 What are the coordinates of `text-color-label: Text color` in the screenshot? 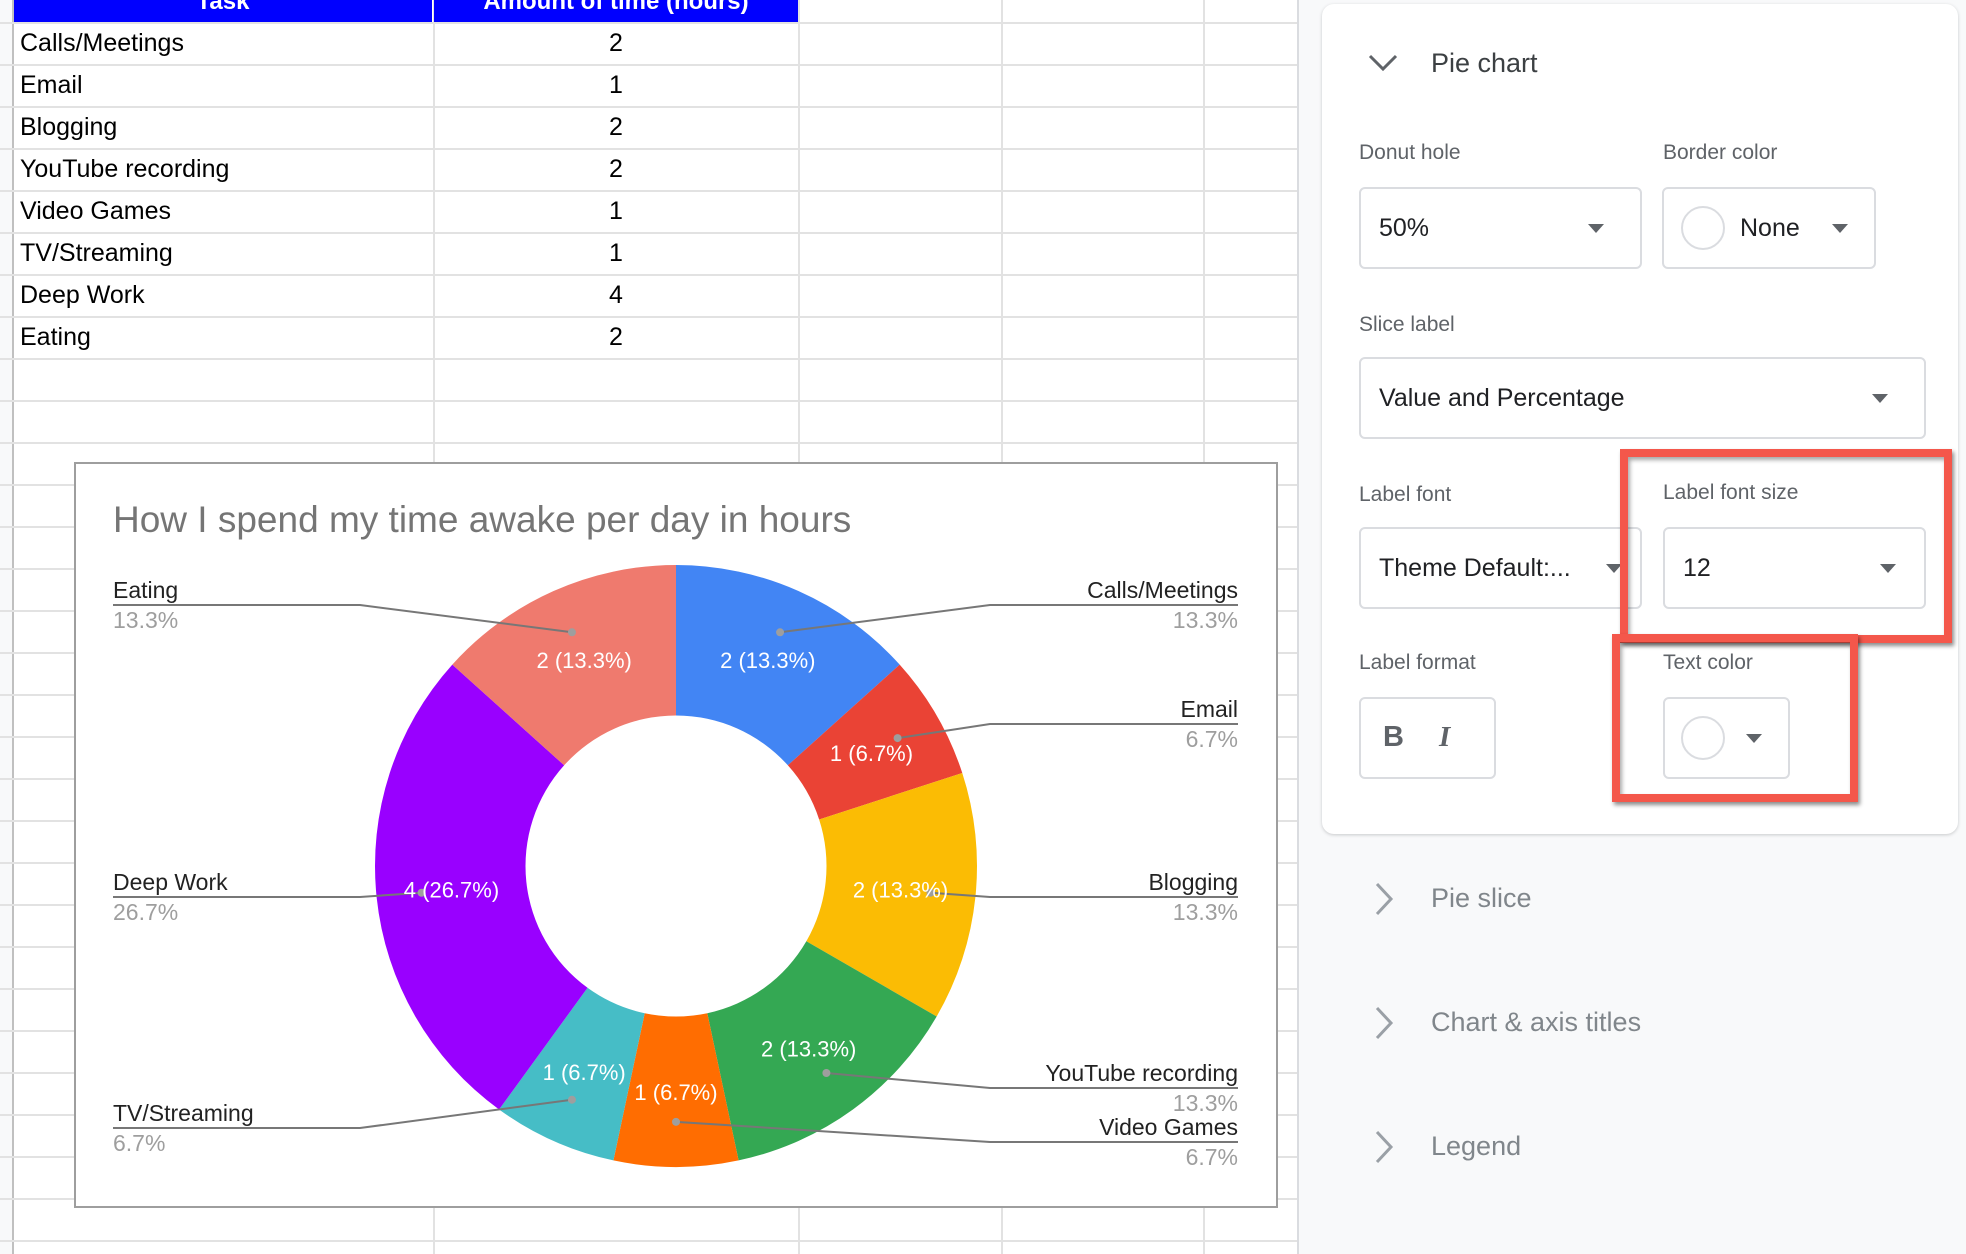 It's located at (1708, 662).